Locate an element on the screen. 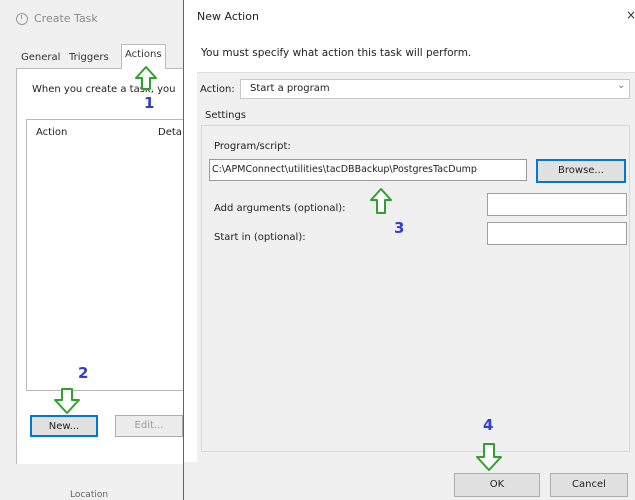 The image size is (635, 500). settings-label: Settings is located at coordinates (226, 115).